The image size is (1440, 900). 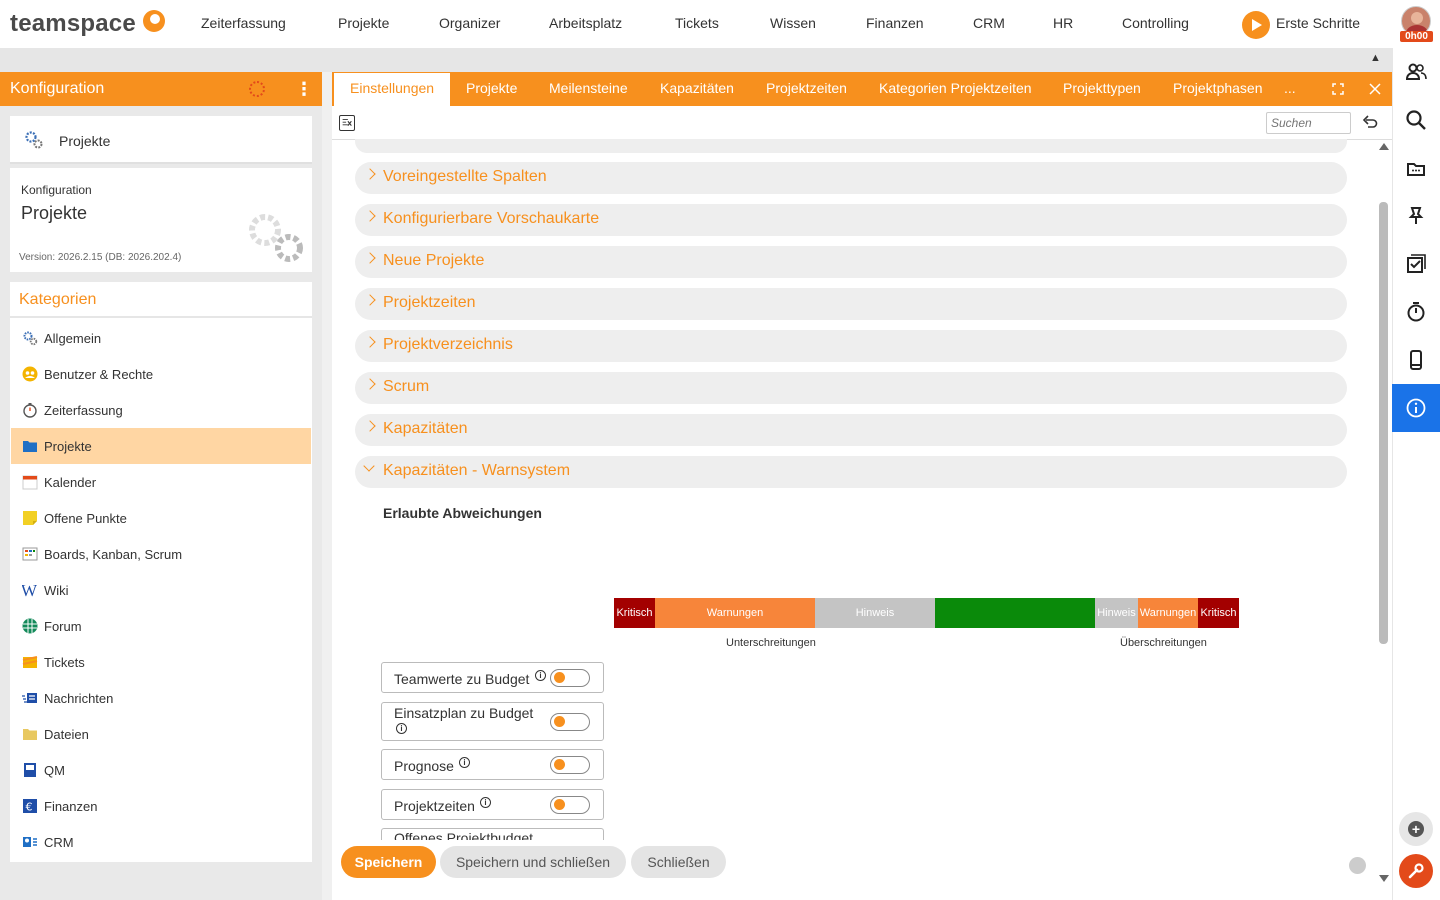 What do you see at coordinates (1416, 871) in the screenshot?
I see `settings-button` at bounding box center [1416, 871].